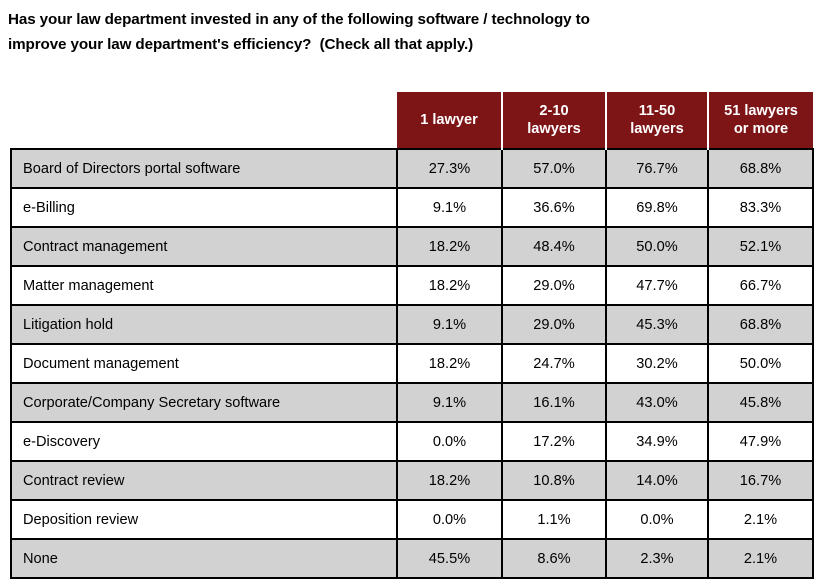  I want to click on row-value: 2.3%, so click(656, 558).